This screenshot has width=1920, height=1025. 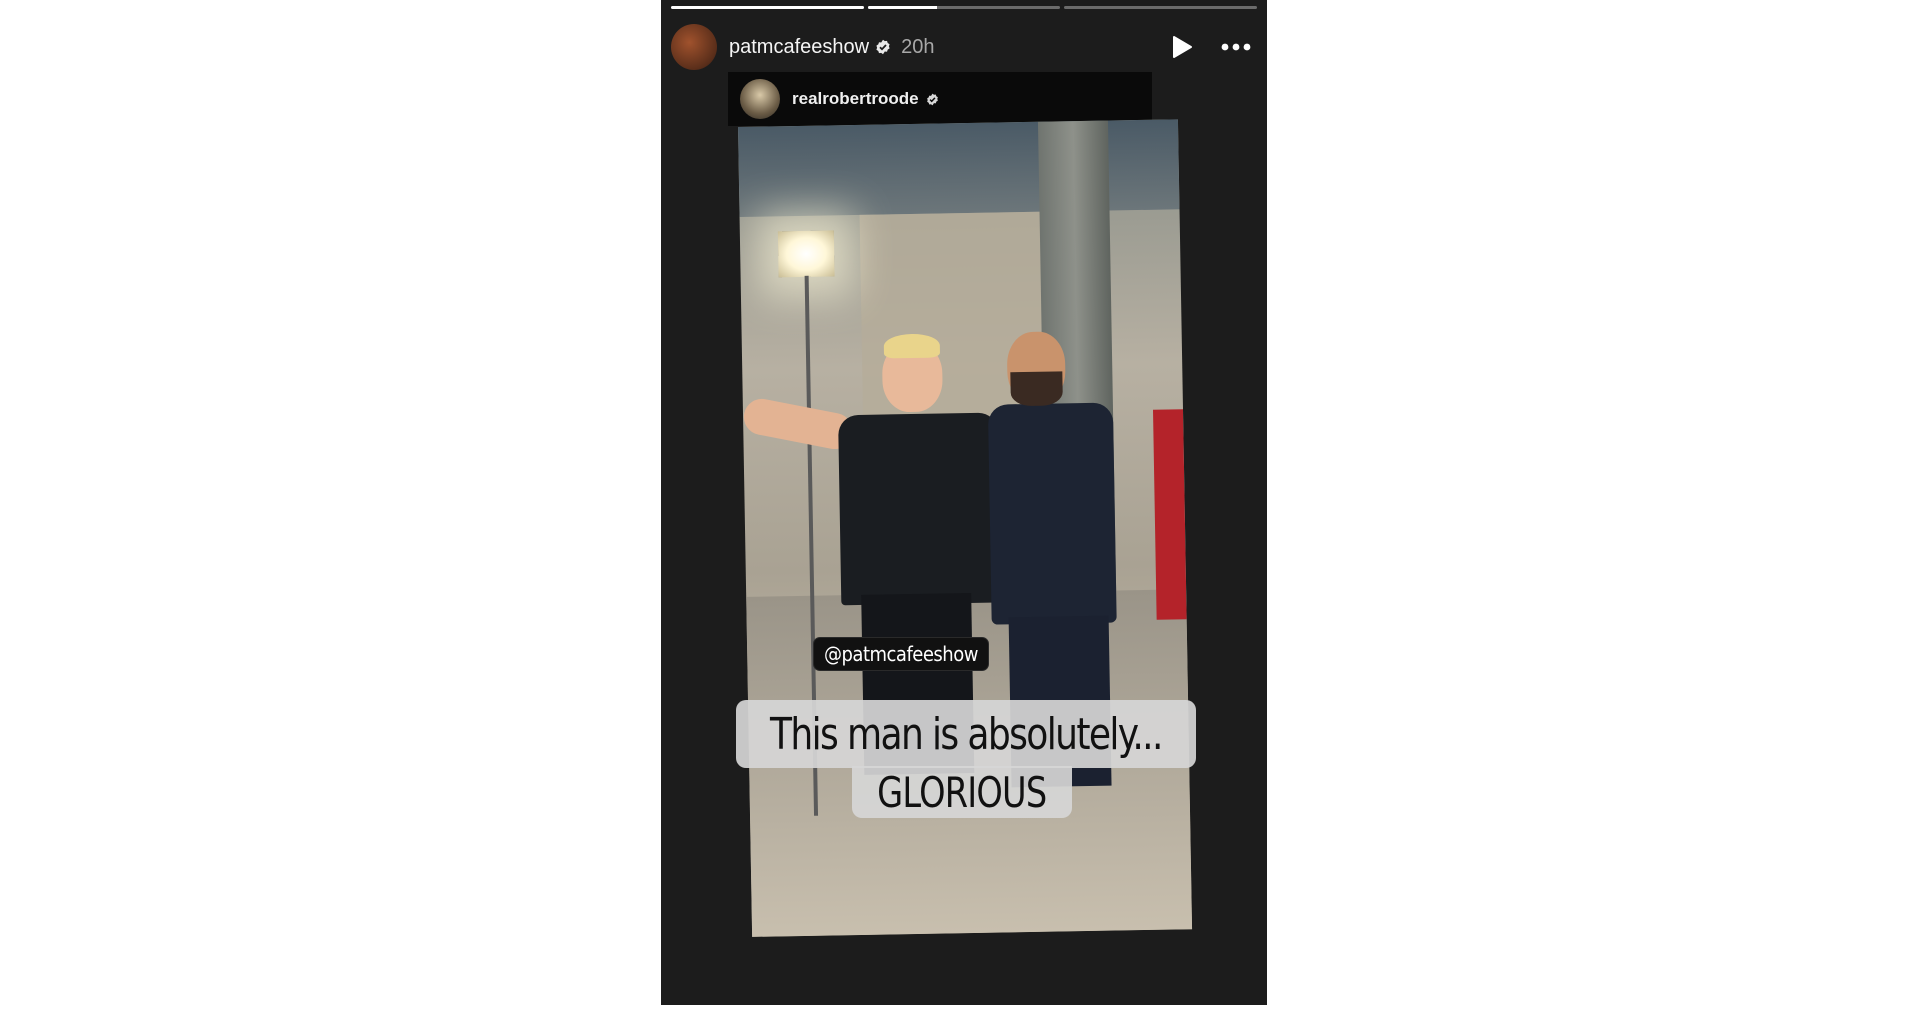 What do you see at coordinates (1052, 513) in the screenshot?
I see `photo-person2-suit` at bounding box center [1052, 513].